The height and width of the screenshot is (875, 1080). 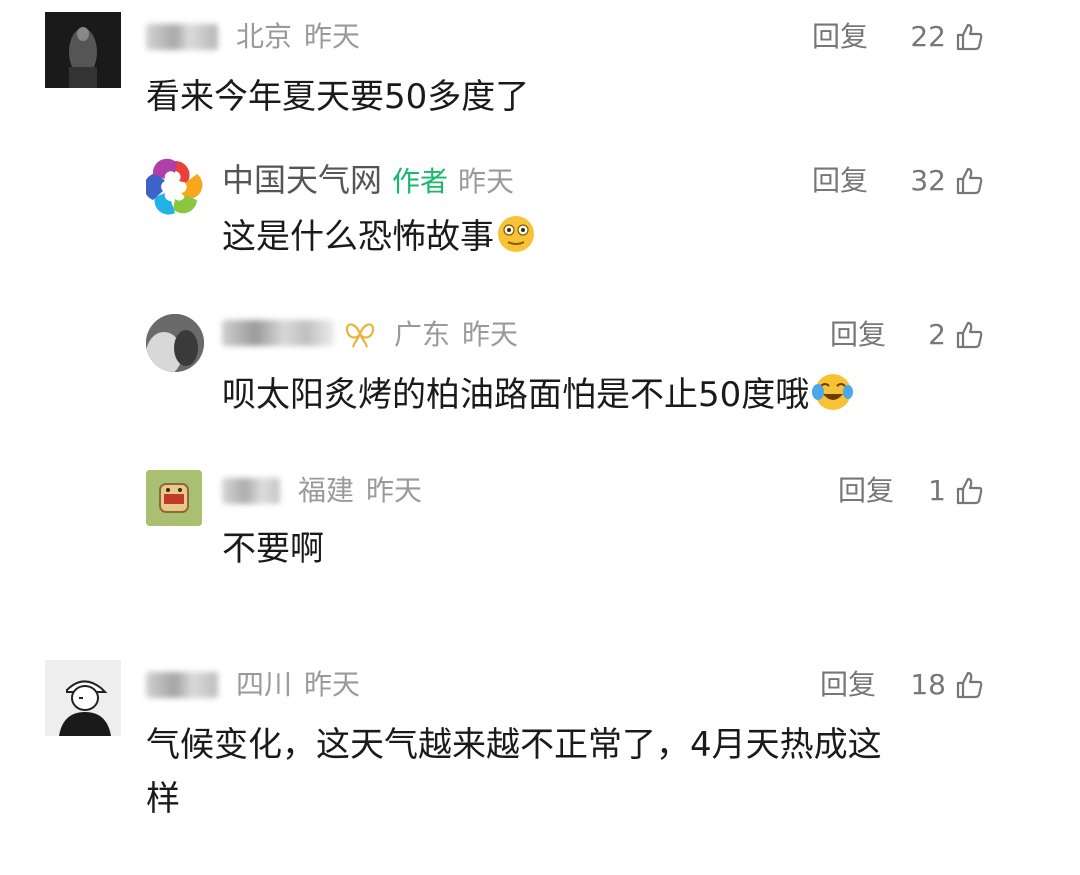 What do you see at coordinates (928, 684) in the screenshot?
I see `like-count: 18` at bounding box center [928, 684].